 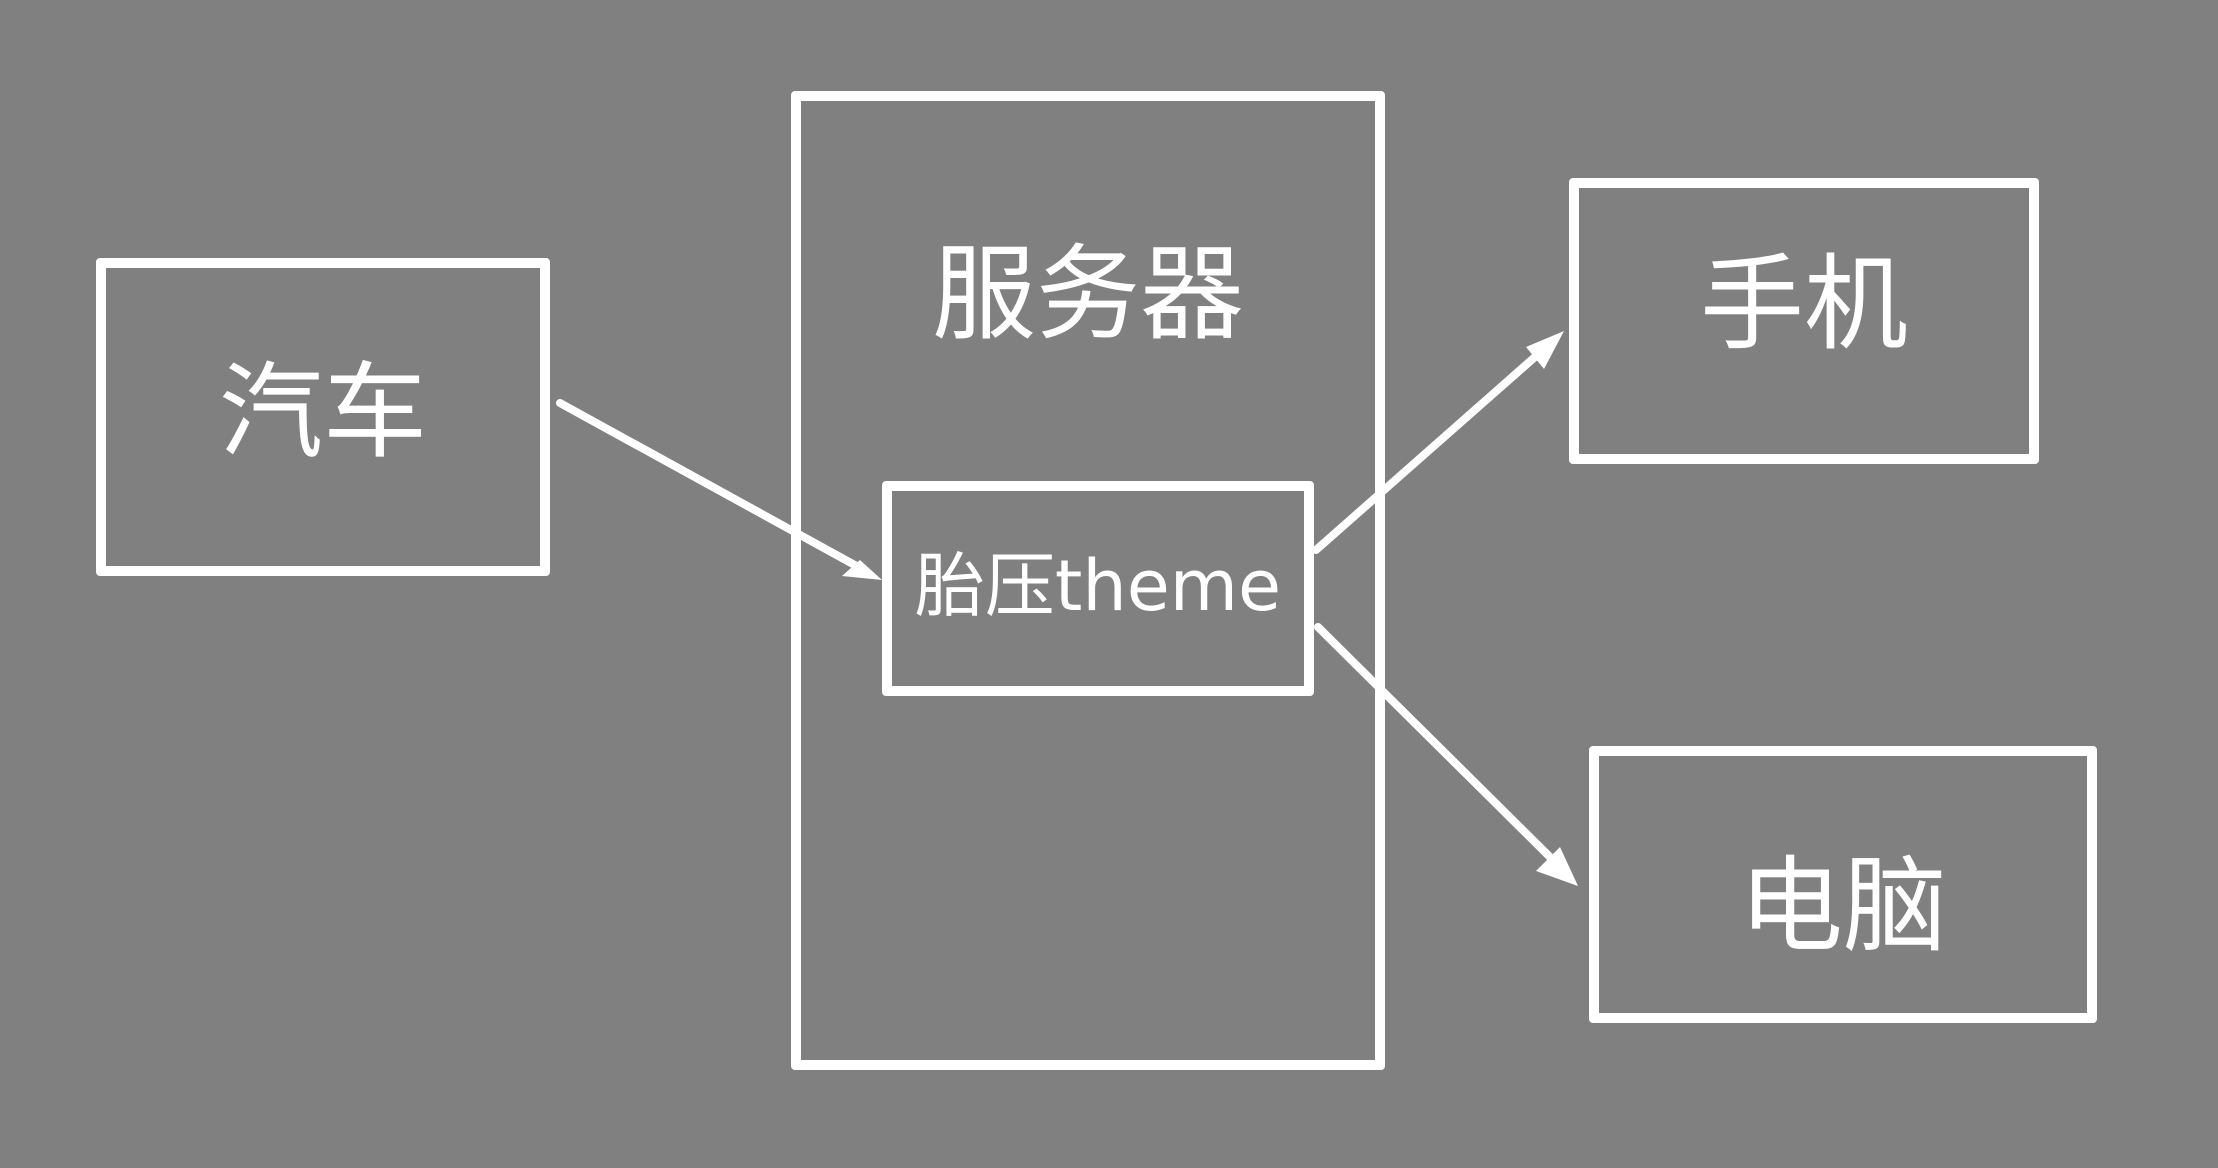 I want to click on edge-tire-pressure-to-phone, so click(x=1430, y=449).